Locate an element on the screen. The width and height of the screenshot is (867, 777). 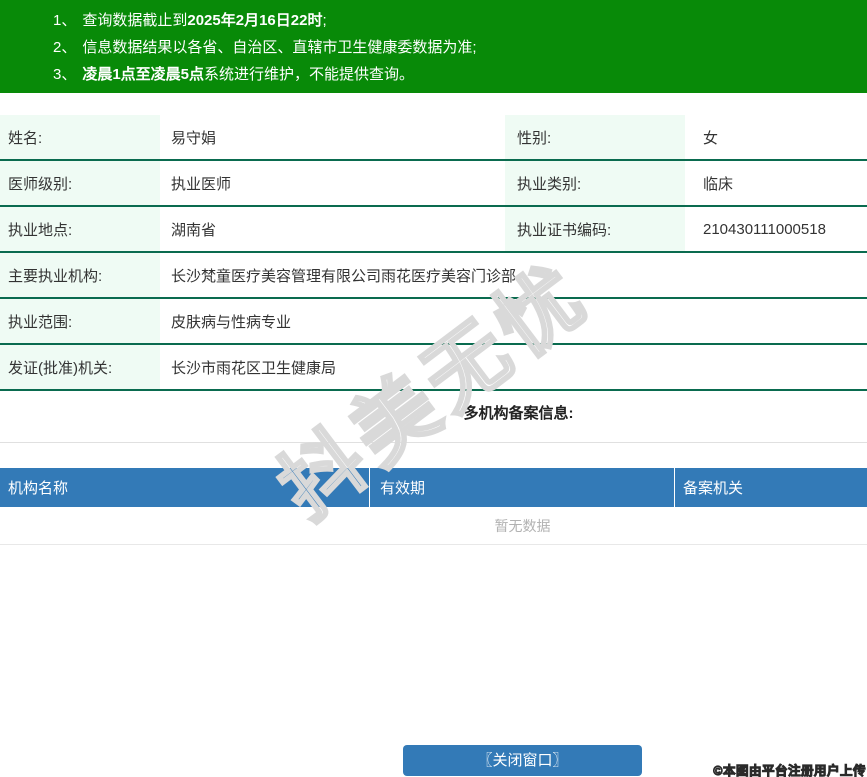
label-practice-scope: 执业范围: is located at coordinates (80, 321).